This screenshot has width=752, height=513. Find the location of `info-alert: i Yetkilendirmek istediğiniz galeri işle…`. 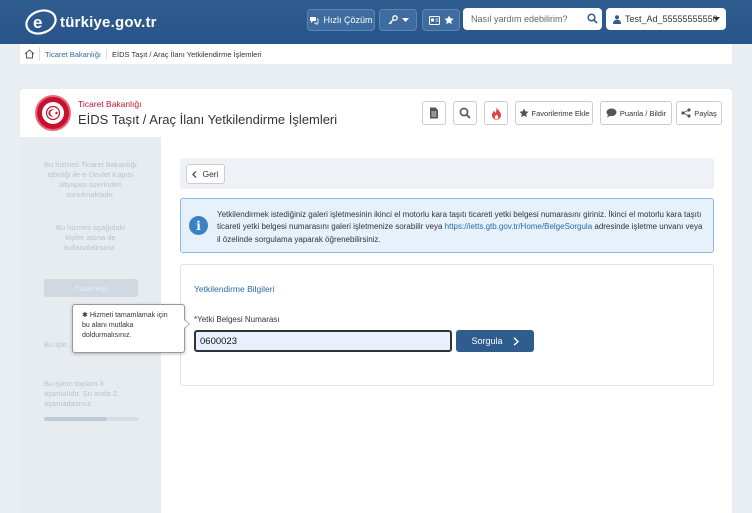

info-alert: i Yetkilendirmek istediğiniz galeri işle… is located at coordinates (447, 225).